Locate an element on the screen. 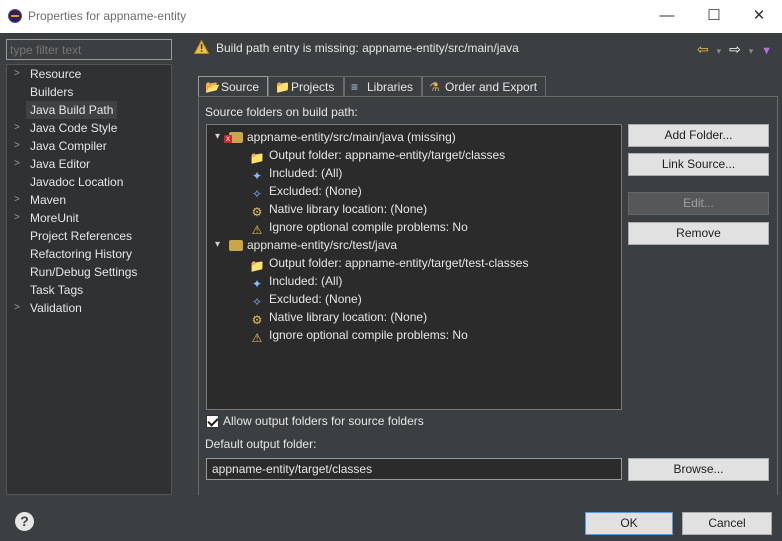 The image size is (782, 541). title-bar: Properties for appname-entity — ☐ ✕ is located at coordinates (391, 16).